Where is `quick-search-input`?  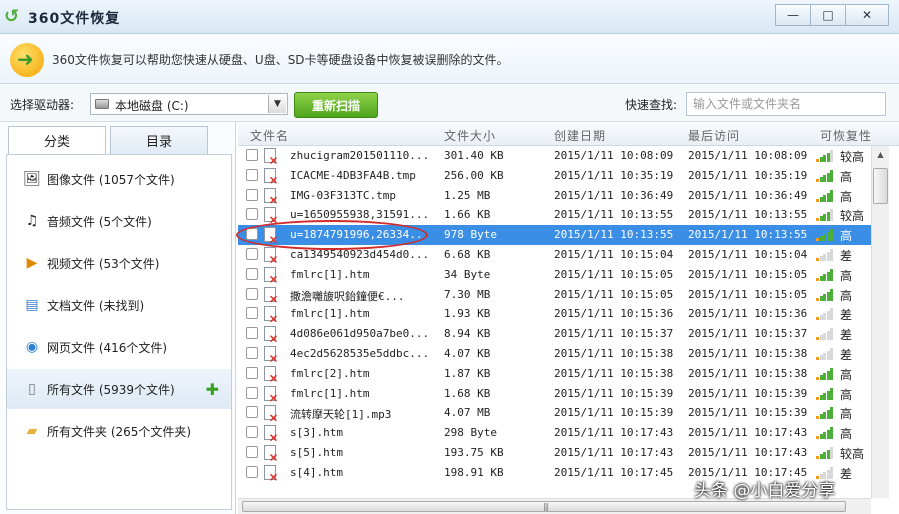 quick-search-input is located at coordinates (786, 104).